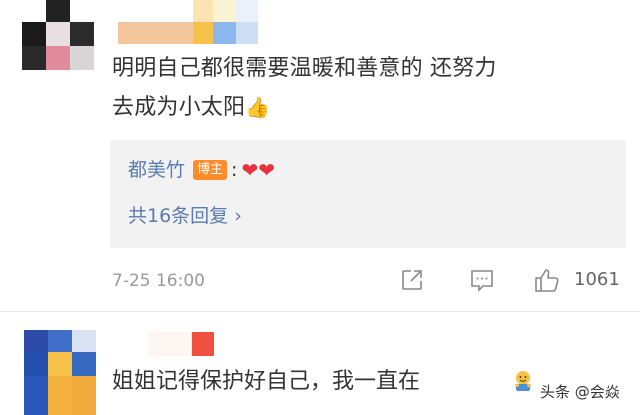 This screenshot has width=640, height=415. Describe the element at coordinates (210, 170) in the screenshot. I see `author-badge: 博主` at that location.